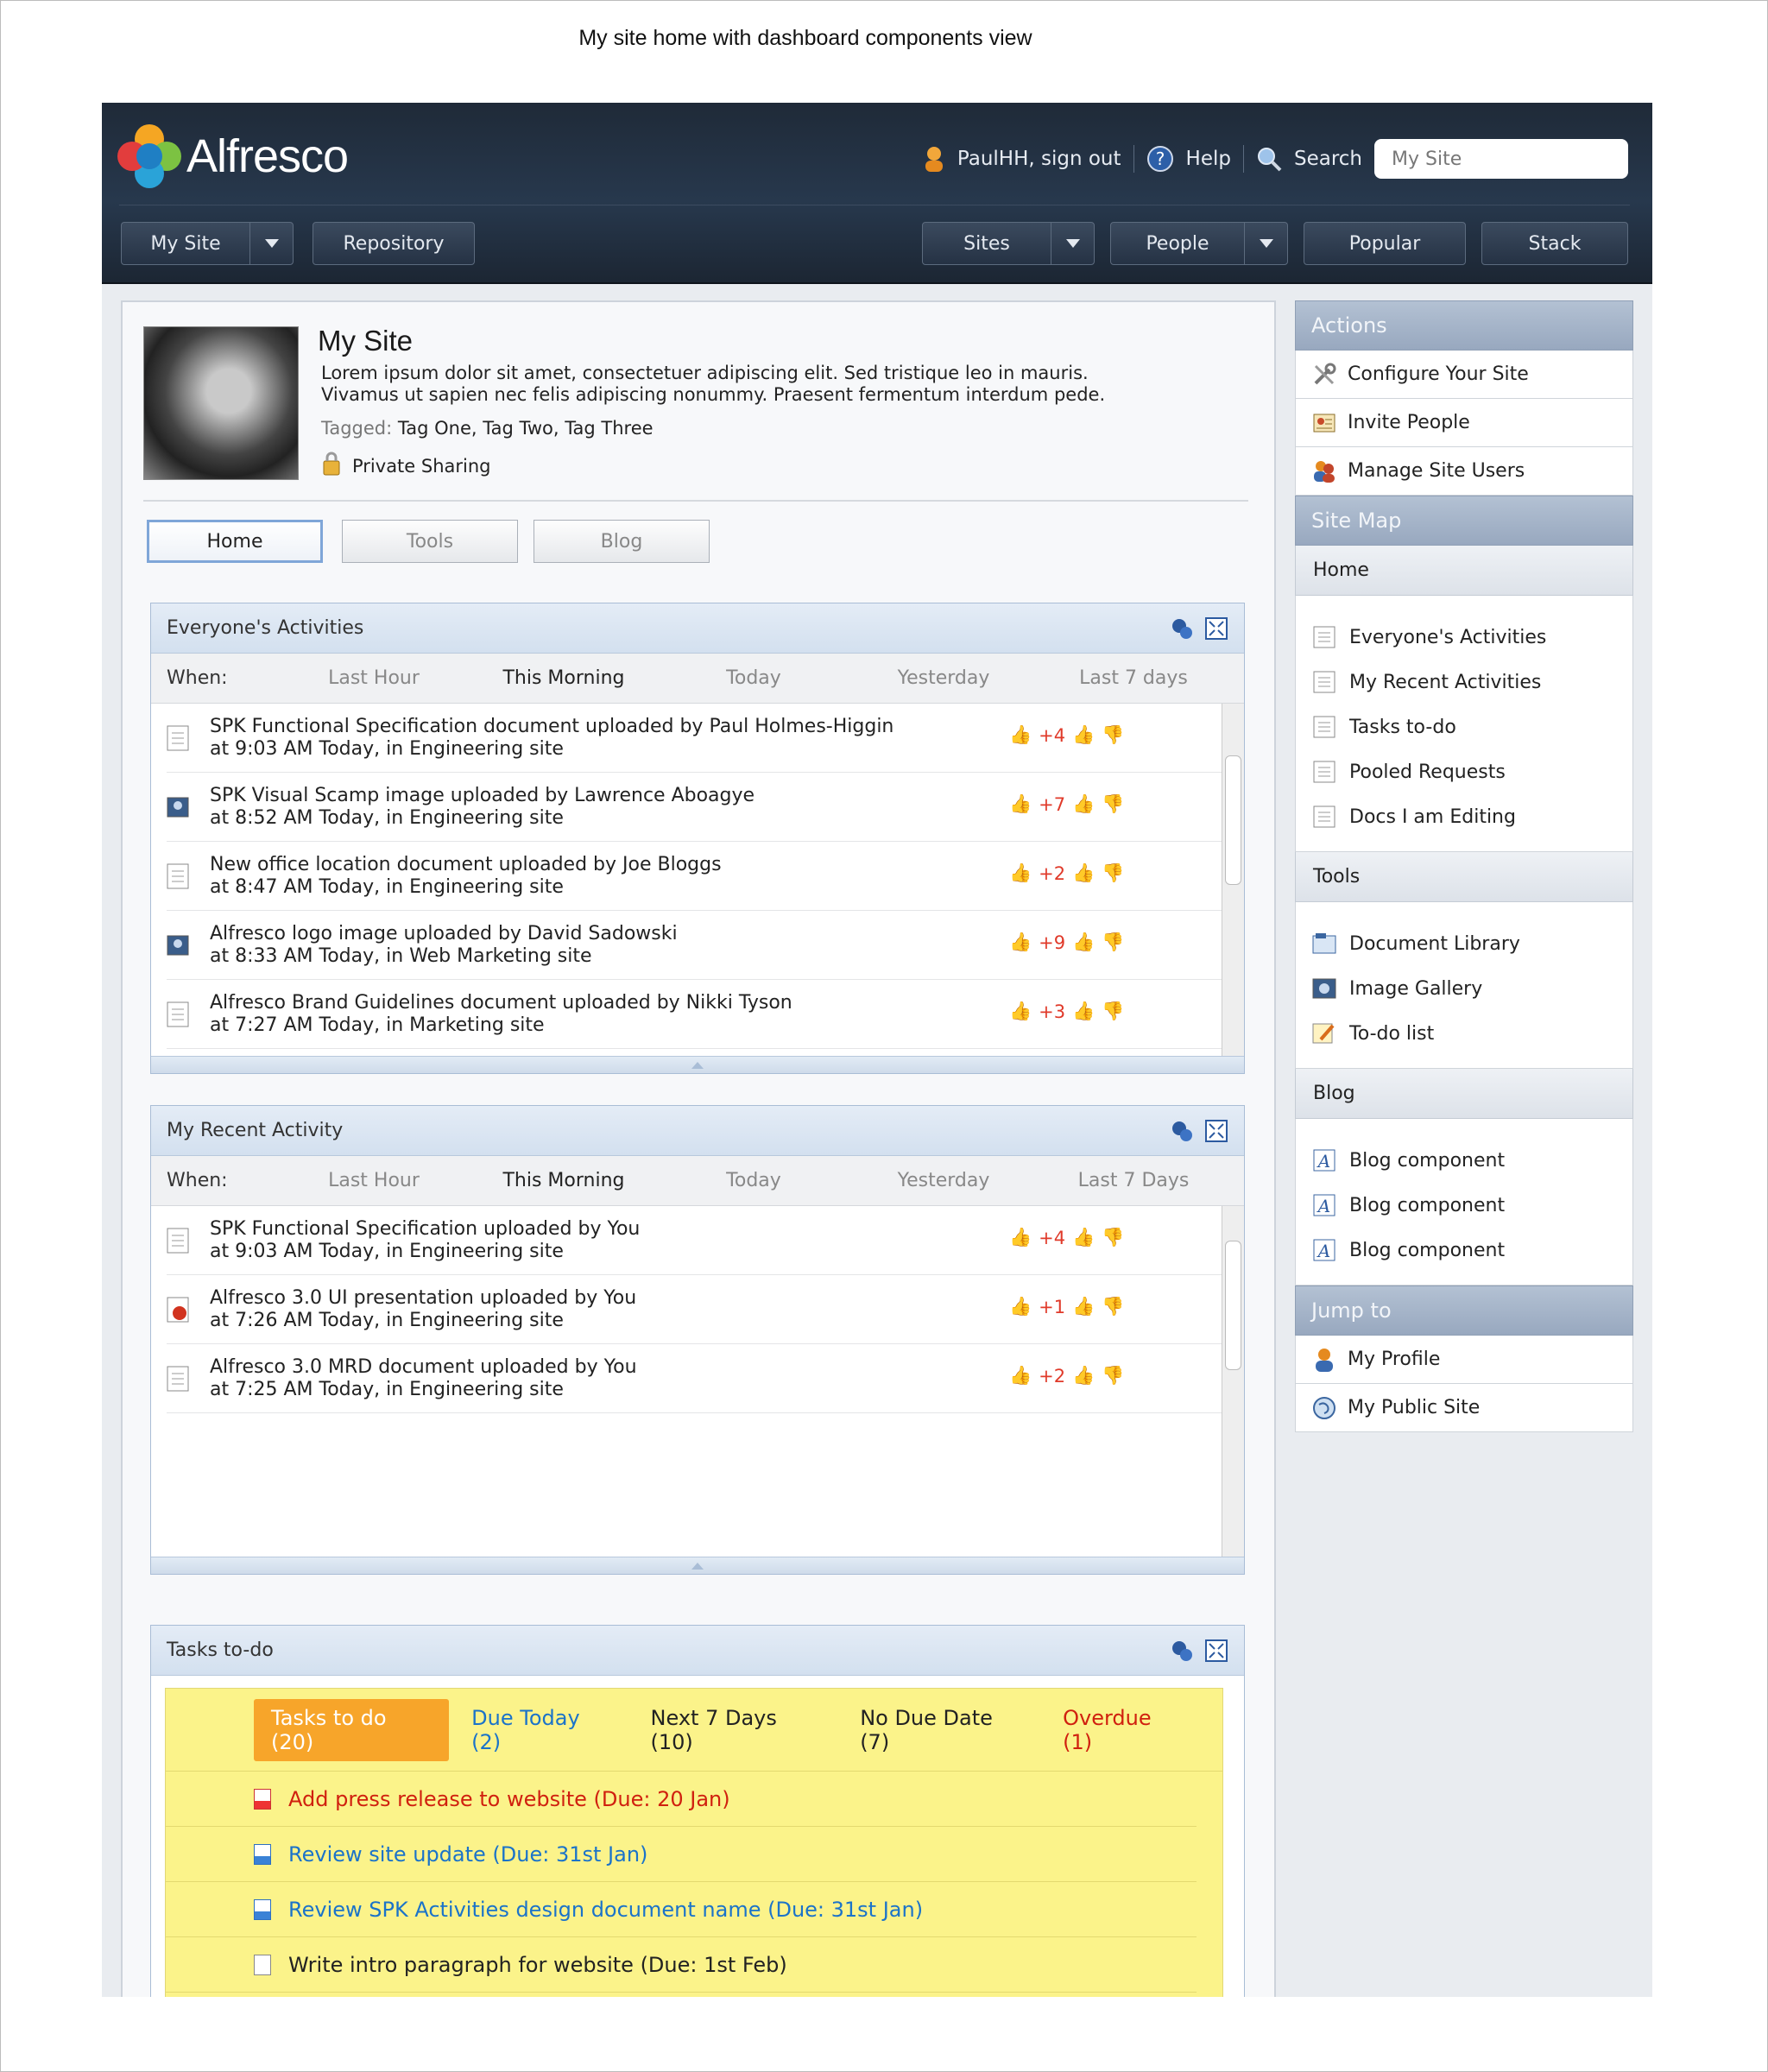 Image resolution: width=1768 pixels, height=2072 pixels. I want to click on sitemap-item-image-gallery: Image Gallery, so click(1464, 988).